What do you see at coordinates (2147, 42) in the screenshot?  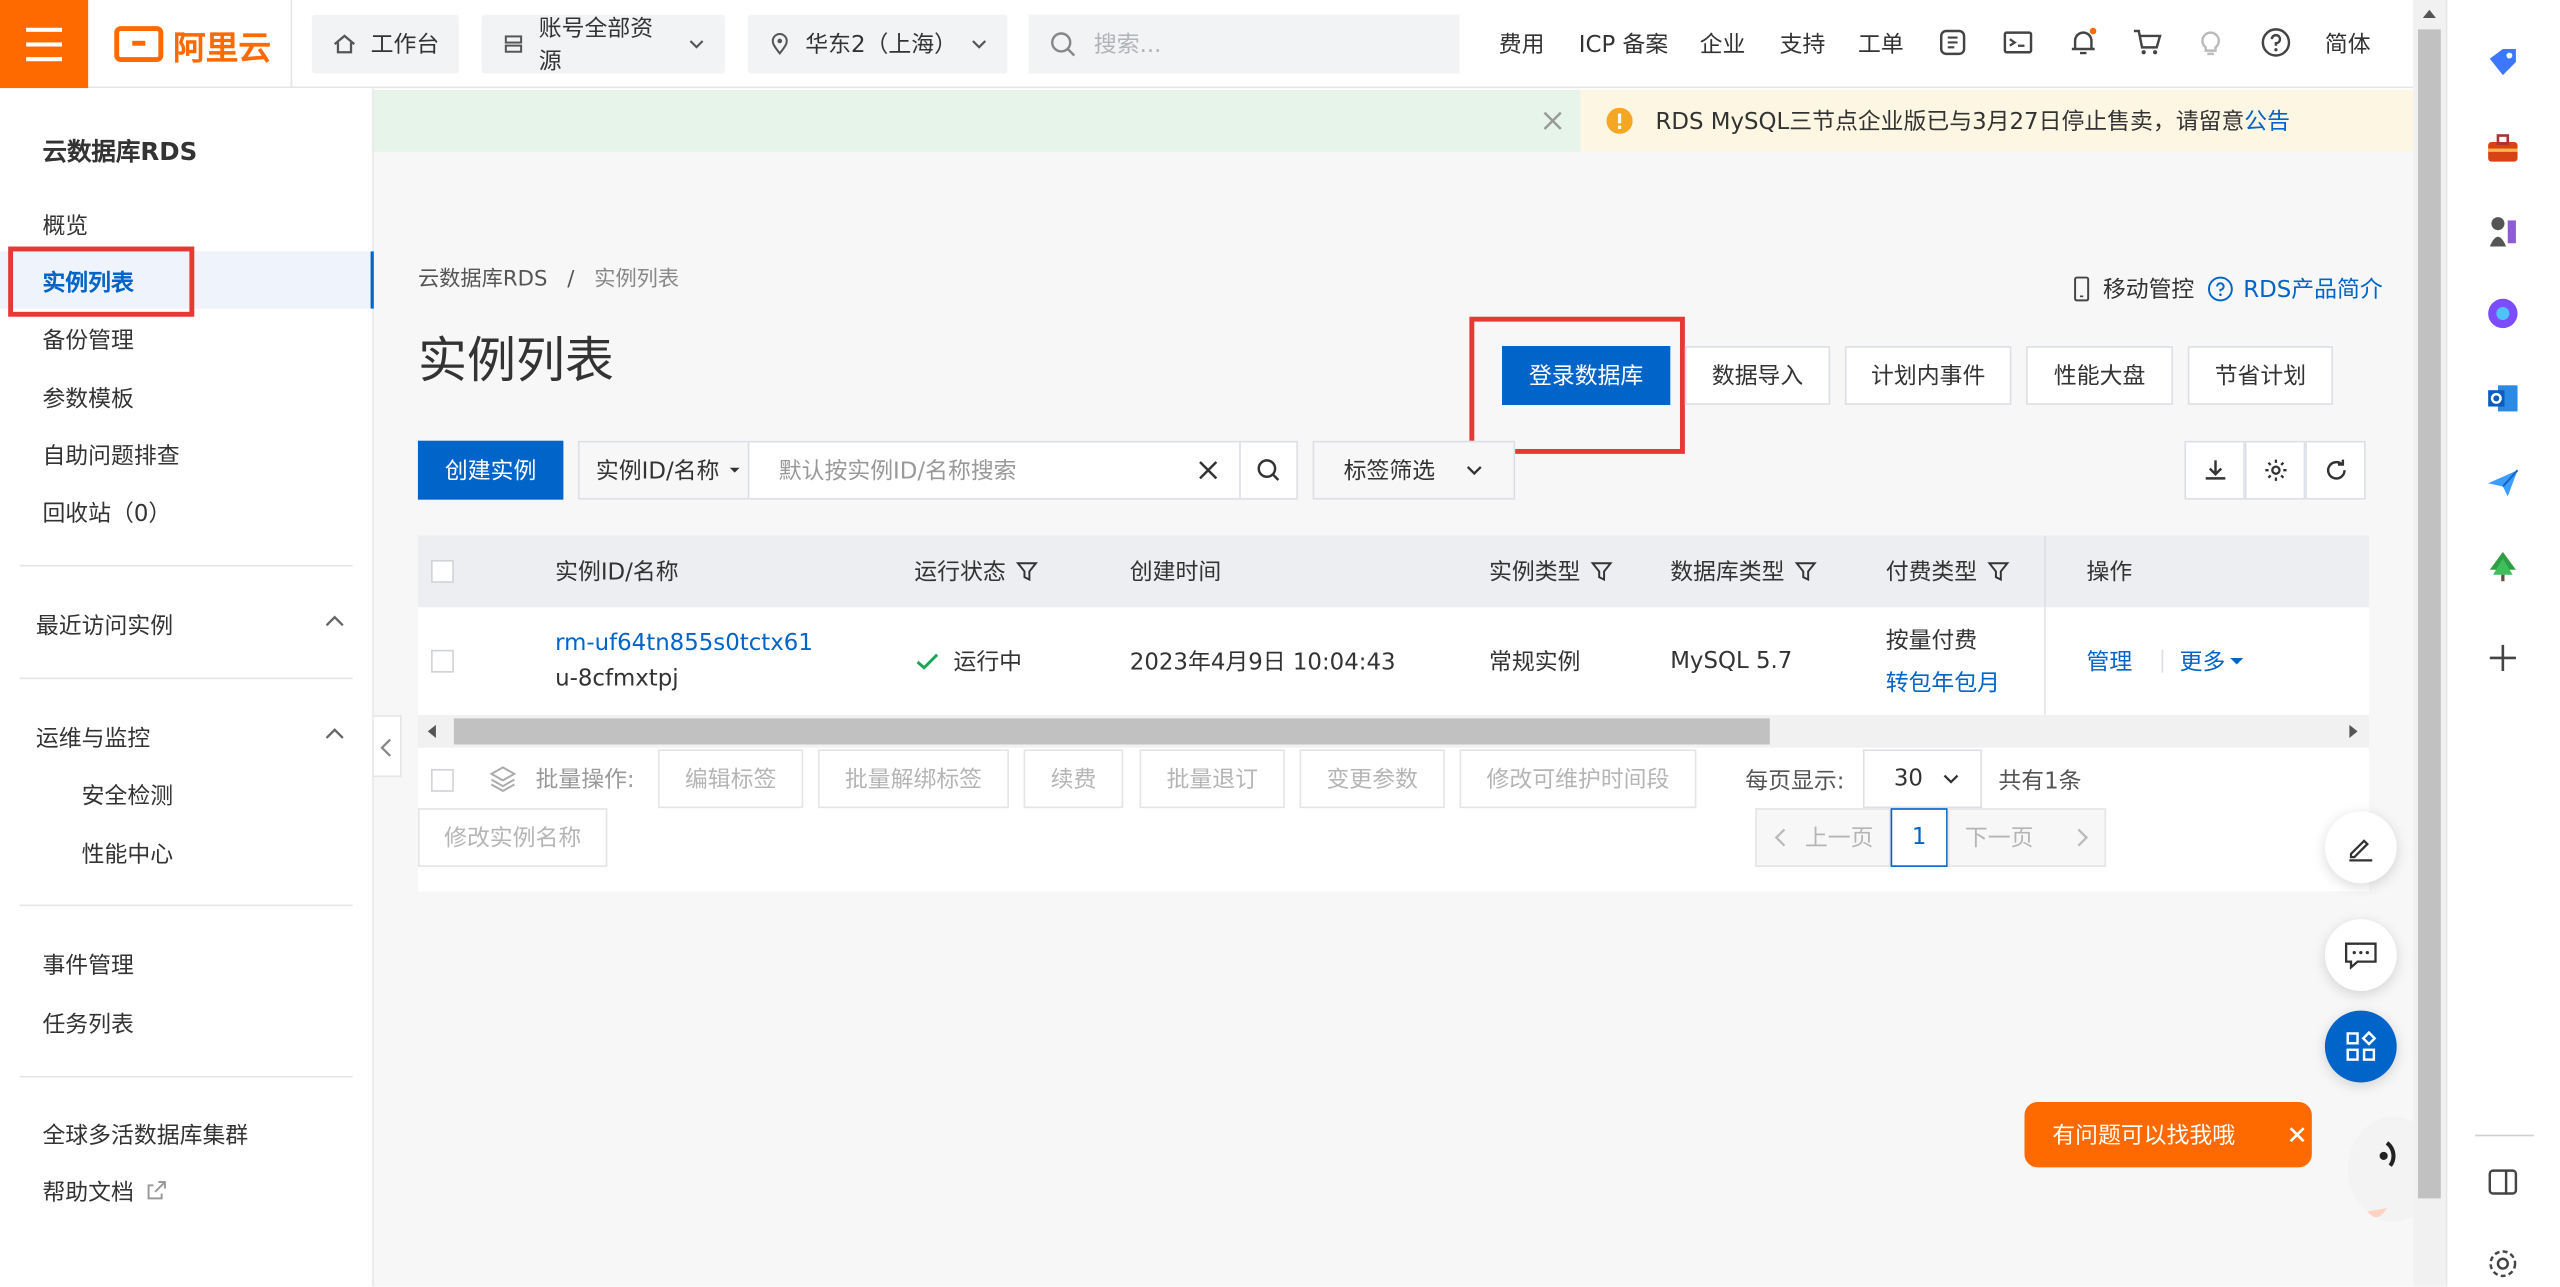 I see `cart-icon` at bounding box center [2147, 42].